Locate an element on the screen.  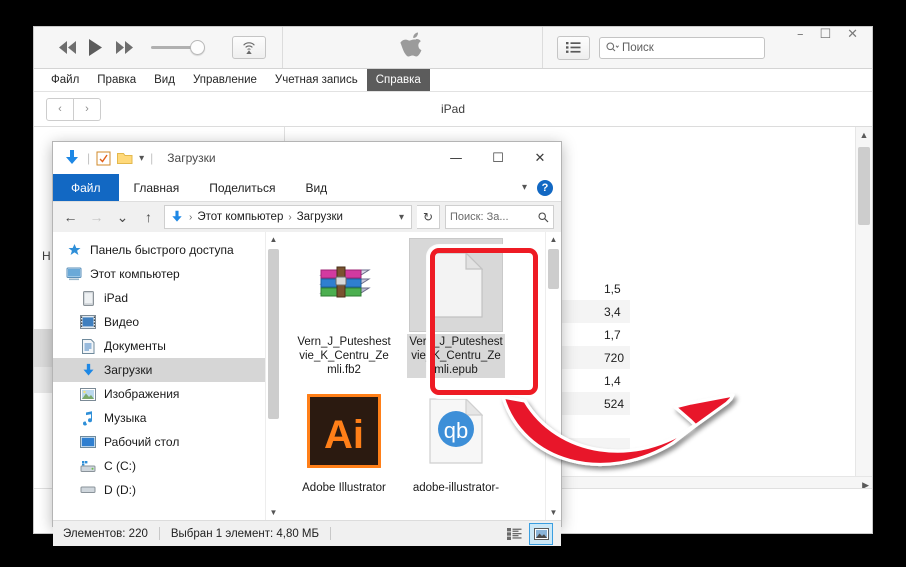
breadcrumb-this-pc: Этот компьютер is located at coordinates (240, 217).